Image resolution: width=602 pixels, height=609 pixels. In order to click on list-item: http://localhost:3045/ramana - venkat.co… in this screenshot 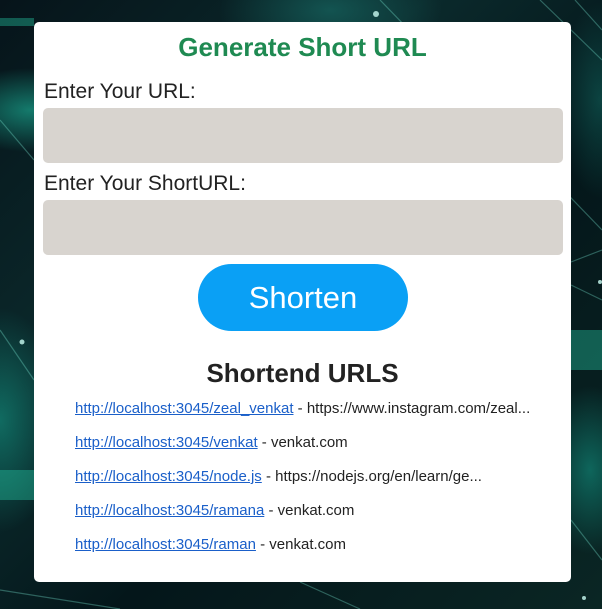, I will do `click(320, 519)`.